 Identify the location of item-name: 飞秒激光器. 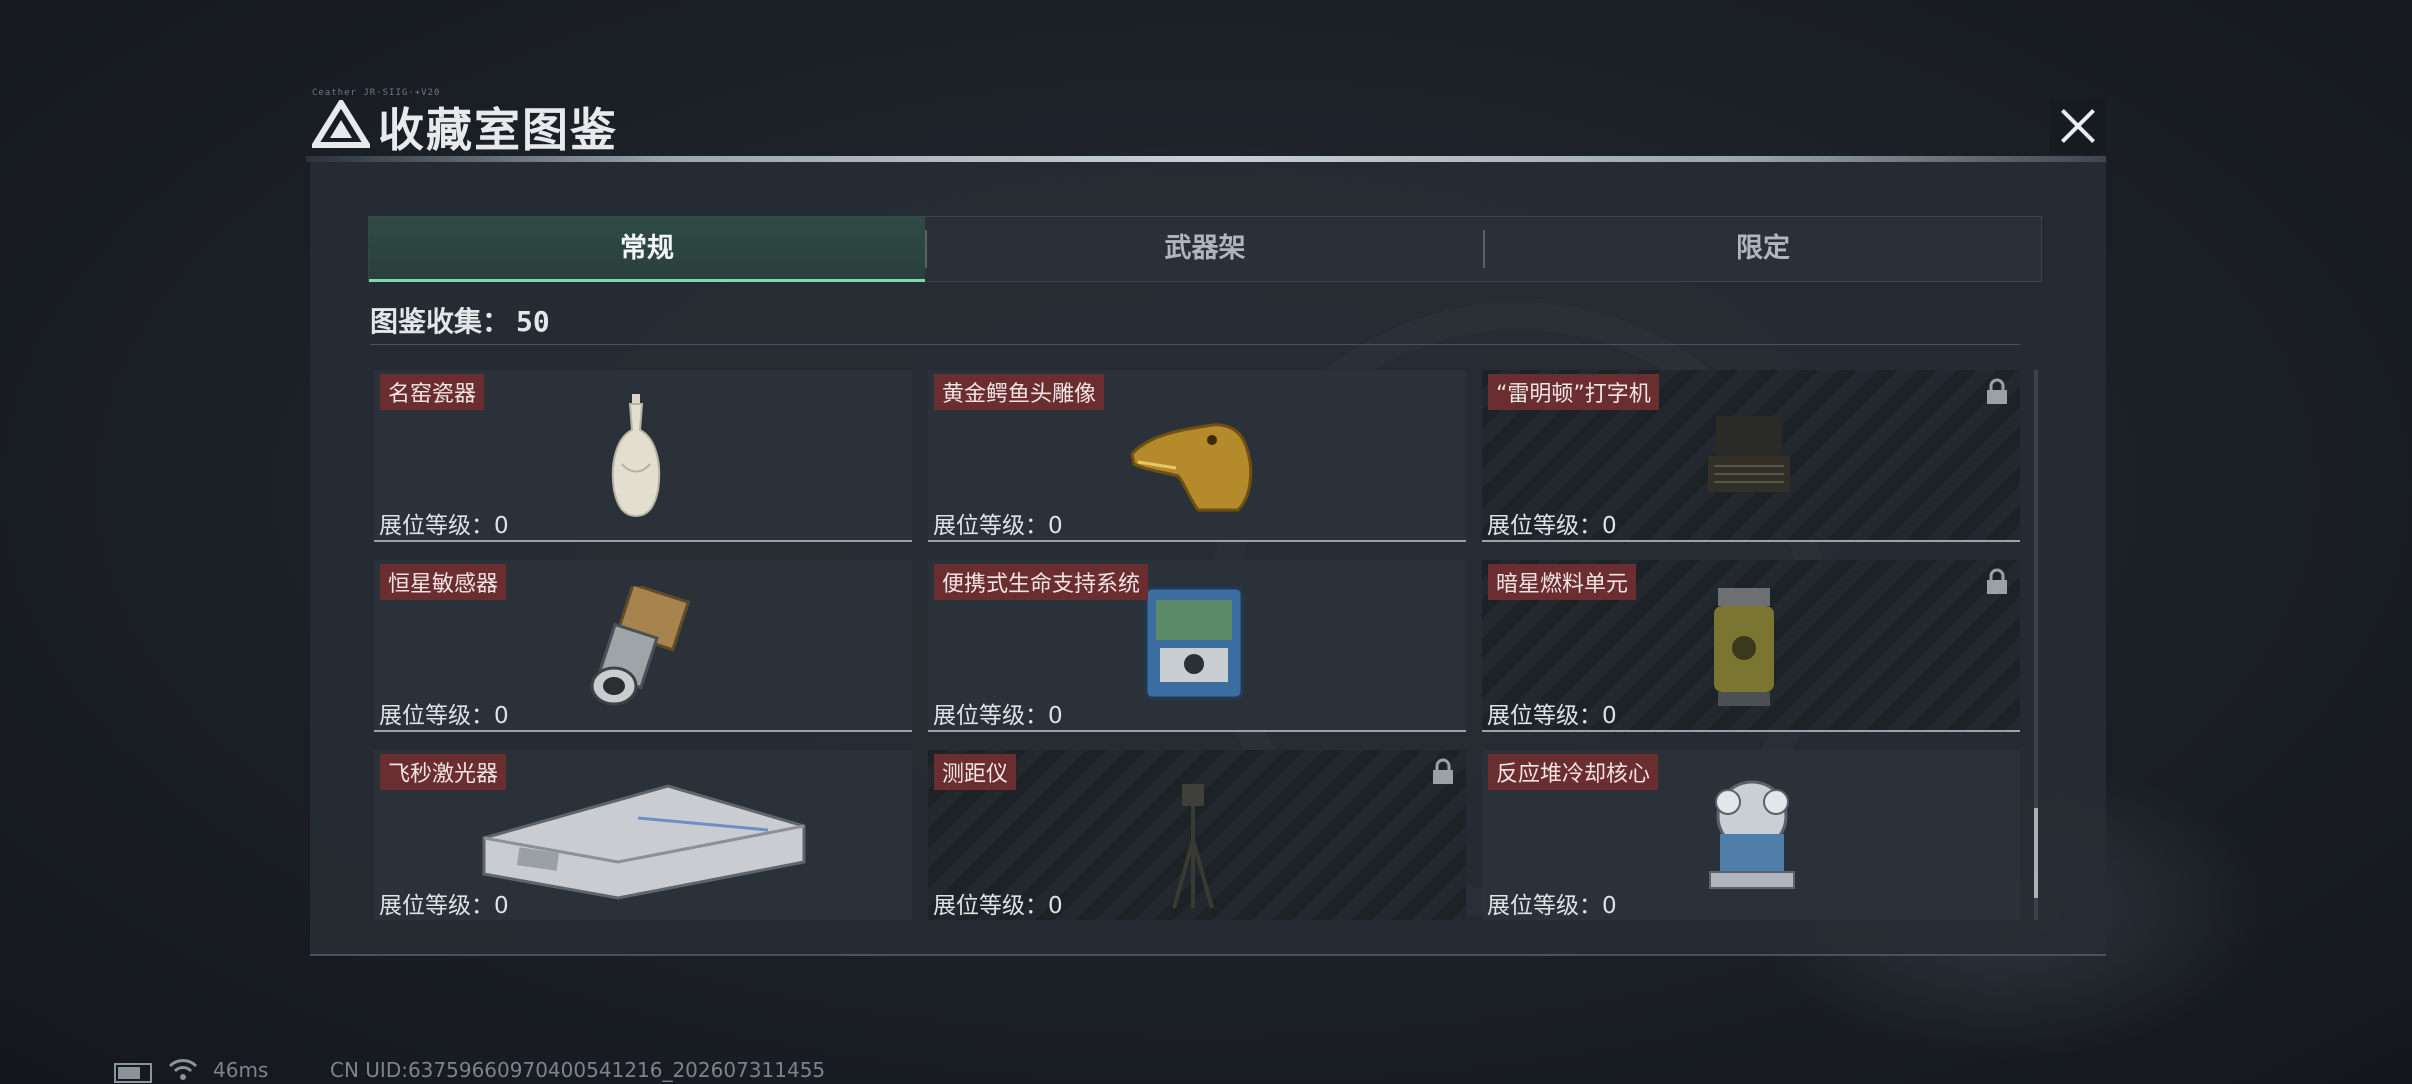
(443, 772).